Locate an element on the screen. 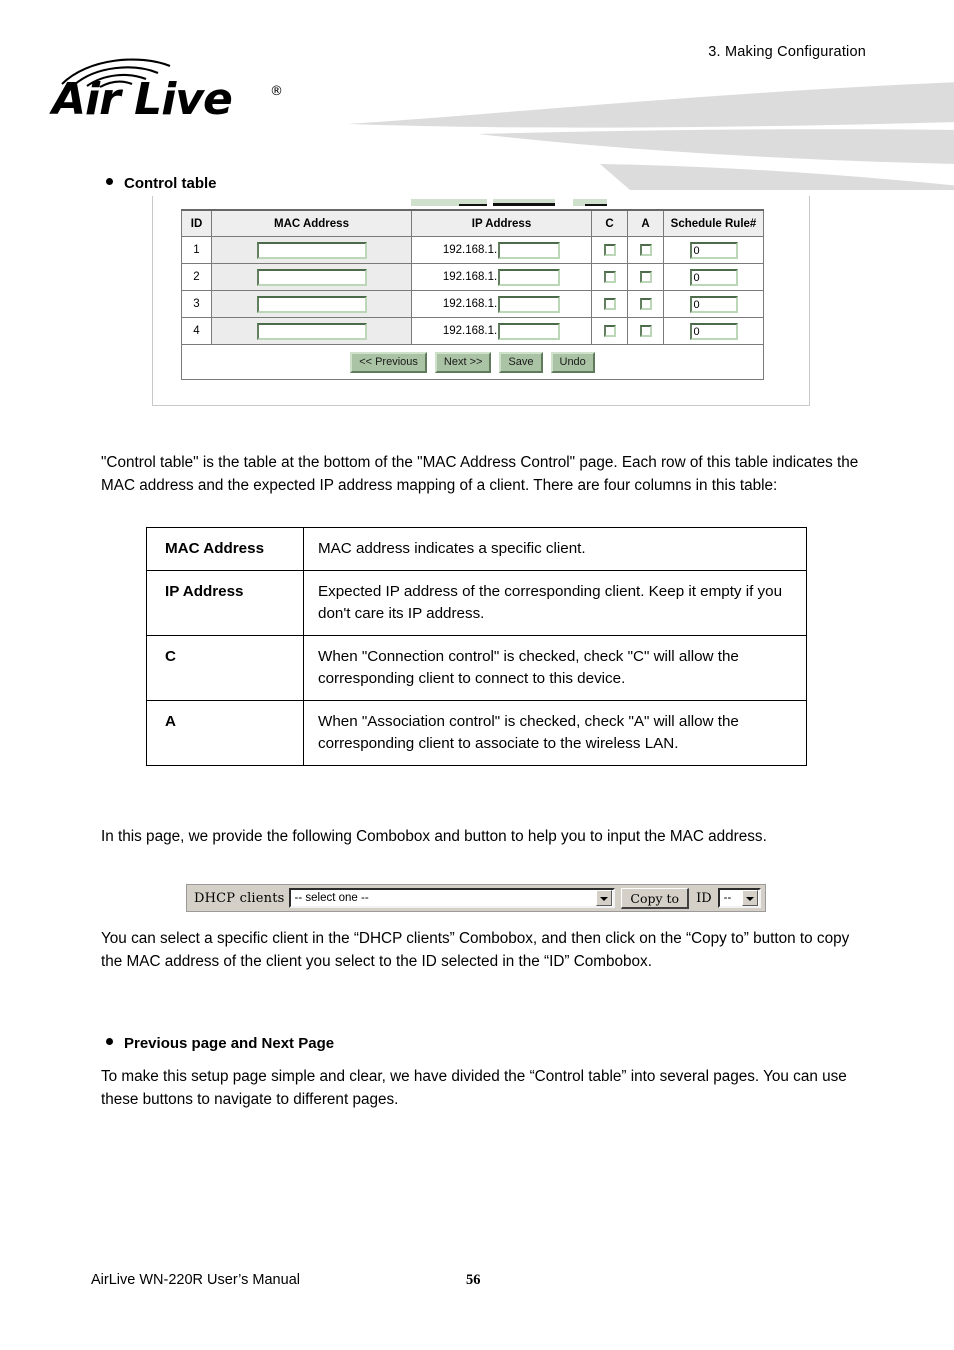  next-button: Next >> is located at coordinates (463, 362).